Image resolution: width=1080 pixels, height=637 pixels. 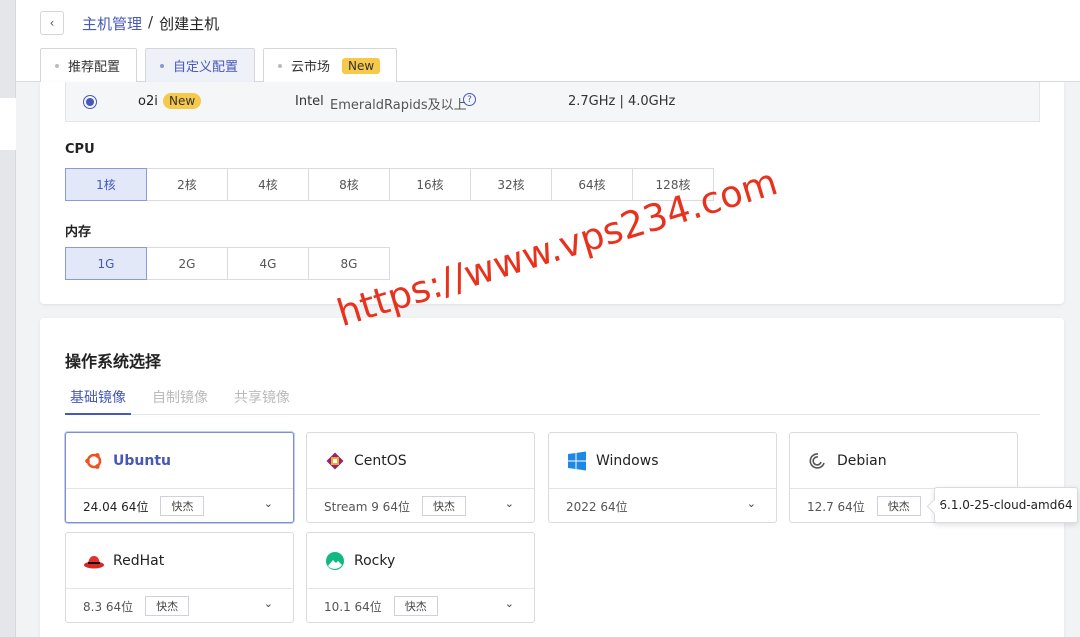 I want to click on os-name: Rocky, so click(x=375, y=560).